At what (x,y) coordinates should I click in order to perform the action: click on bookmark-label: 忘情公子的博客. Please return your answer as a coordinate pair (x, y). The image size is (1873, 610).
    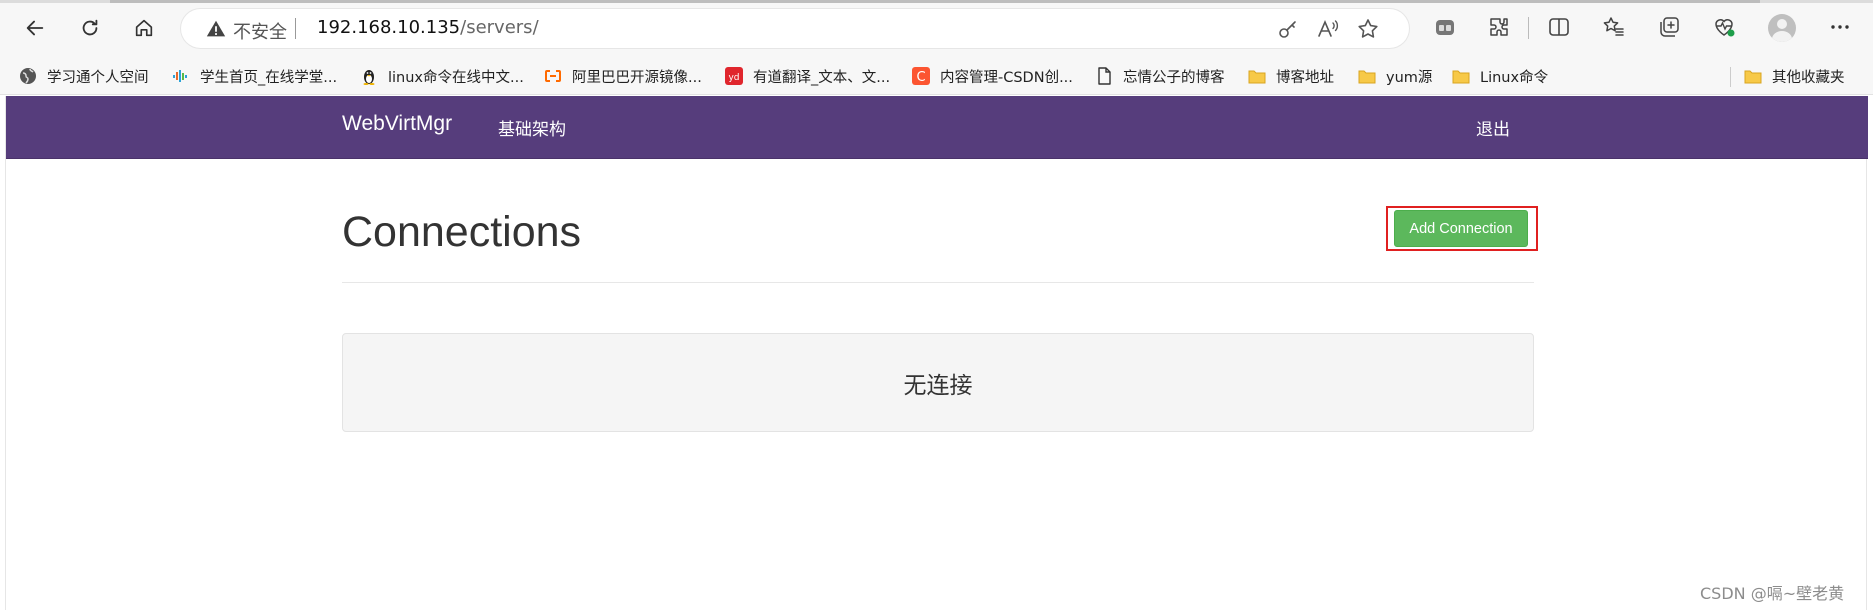
    Looking at the image, I should click on (1174, 77).